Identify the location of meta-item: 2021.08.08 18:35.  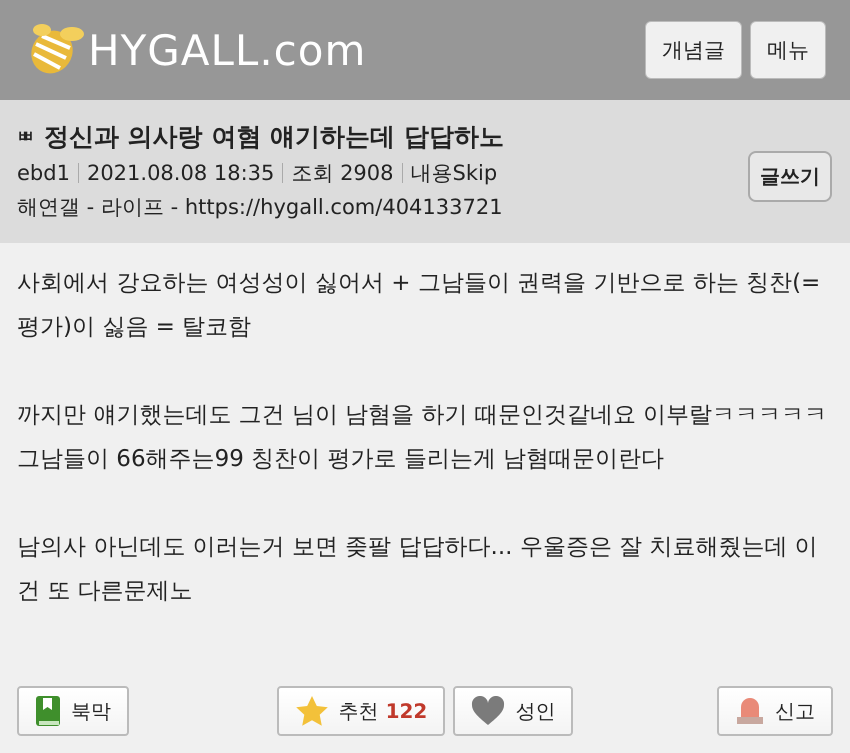
(180, 173).